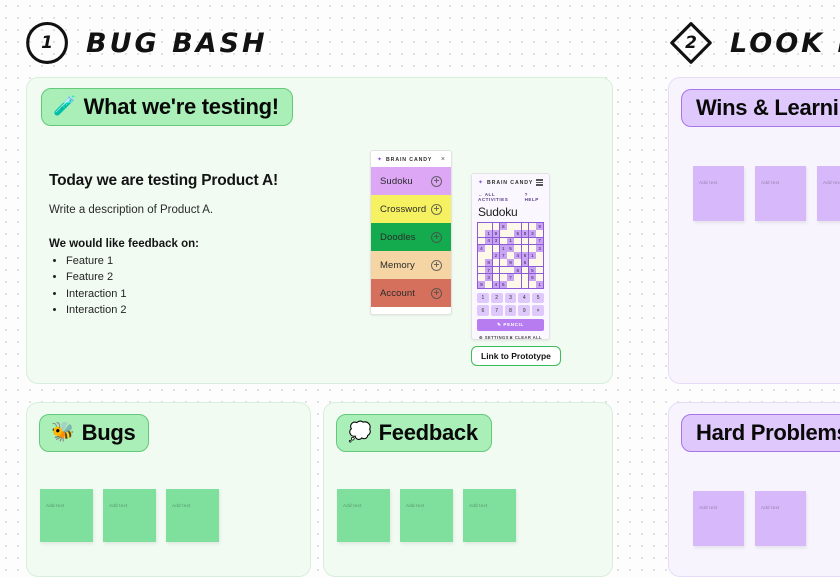 This screenshot has height=577, width=840. What do you see at coordinates (411, 293) in the screenshot?
I see `menu-row: Account` at bounding box center [411, 293].